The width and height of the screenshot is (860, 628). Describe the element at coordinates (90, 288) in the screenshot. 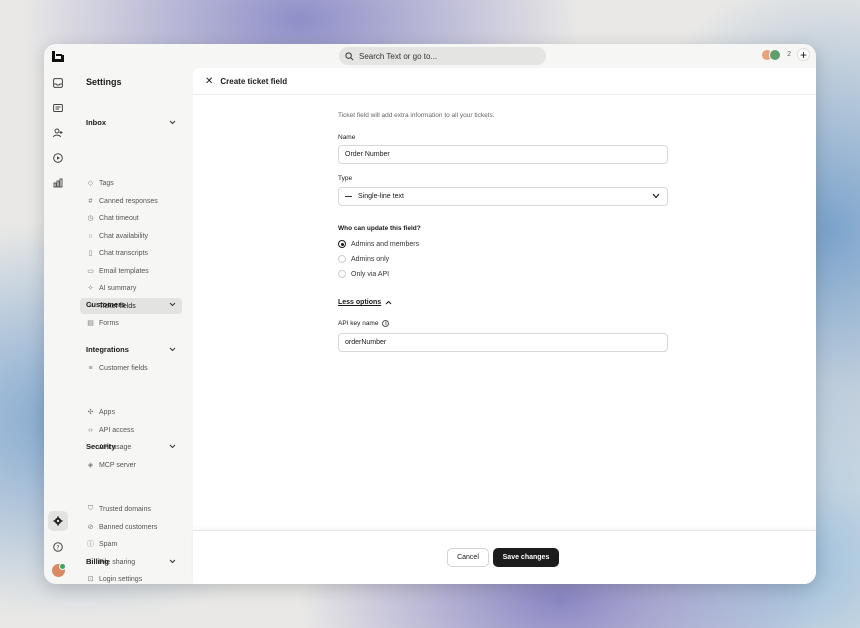

I see `sparkle-icon: ✧` at that location.